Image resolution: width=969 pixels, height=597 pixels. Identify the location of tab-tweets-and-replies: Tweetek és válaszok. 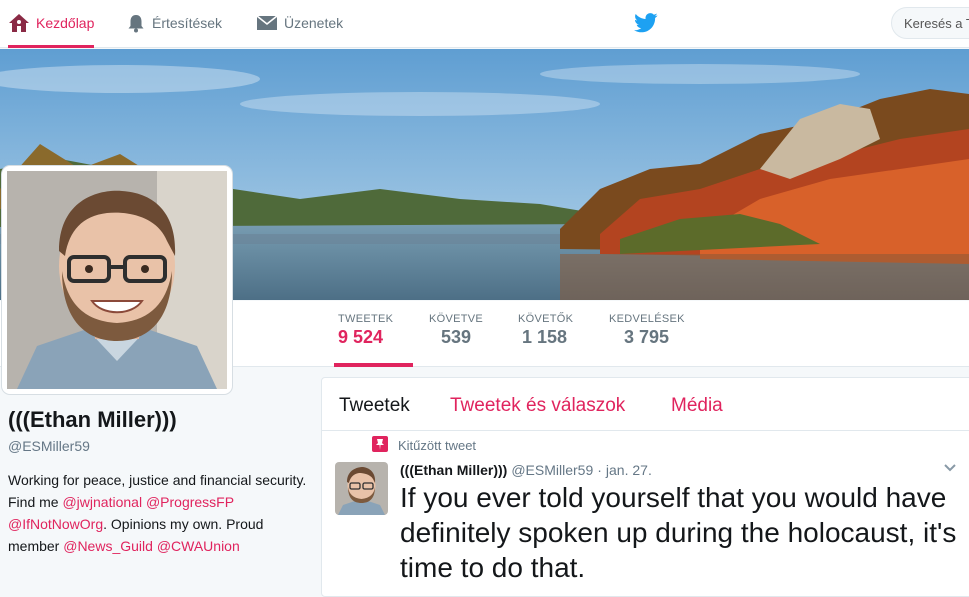
(537, 406).